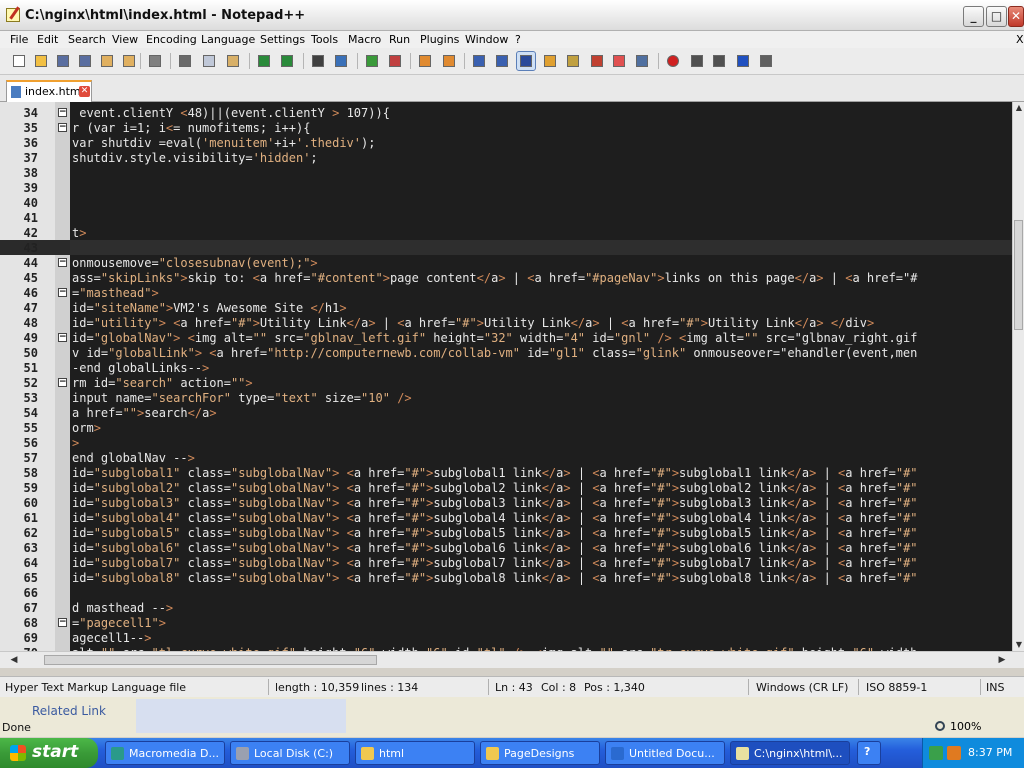 This screenshot has width=1024, height=768. I want to click on maximize-button: □, so click(996, 16).